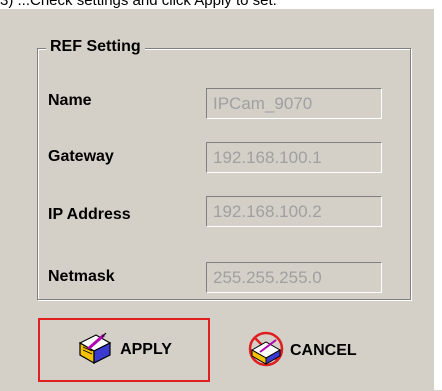  Describe the element at coordinates (81, 276) in the screenshot. I see `netmask-label: Netmask` at that location.